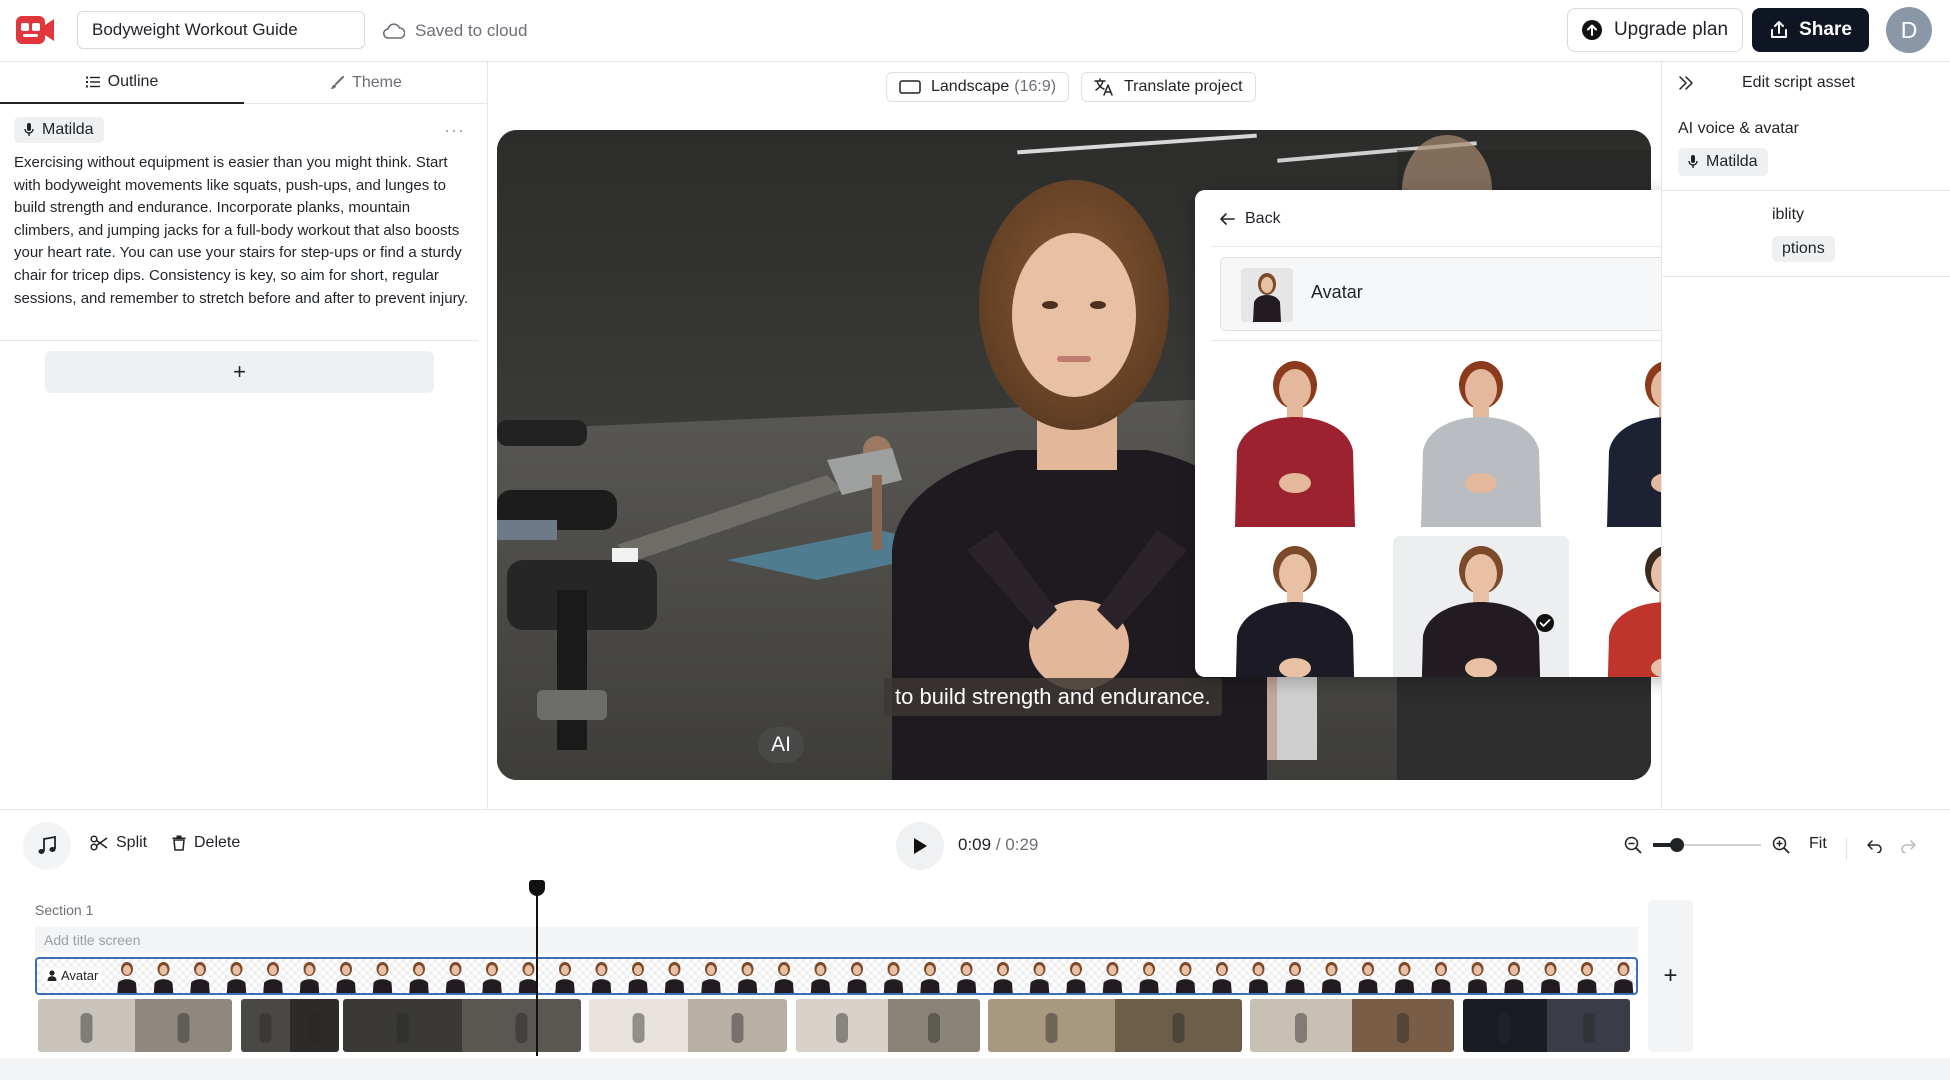 The height and width of the screenshot is (1080, 1950). What do you see at coordinates (36, 30) in the screenshot?
I see `app-logo-icon` at bounding box center [36, 30].